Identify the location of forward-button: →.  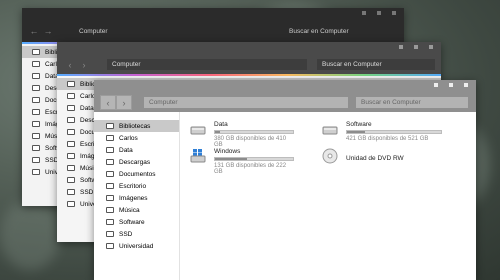
(48, 31).